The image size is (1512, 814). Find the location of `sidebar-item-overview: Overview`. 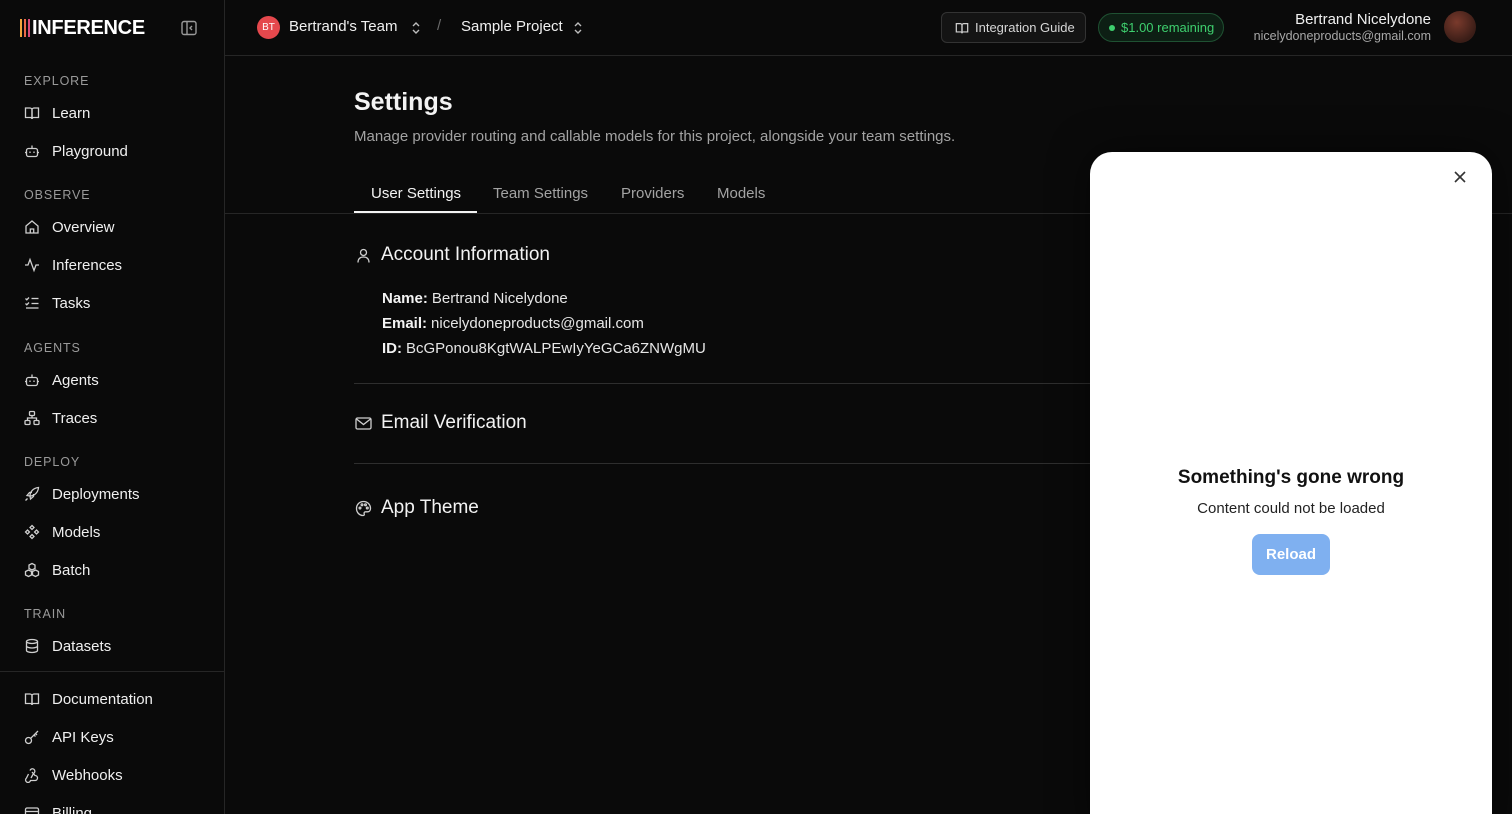

sidebar-item-overview: Overview is located at coordinates (113, 227).